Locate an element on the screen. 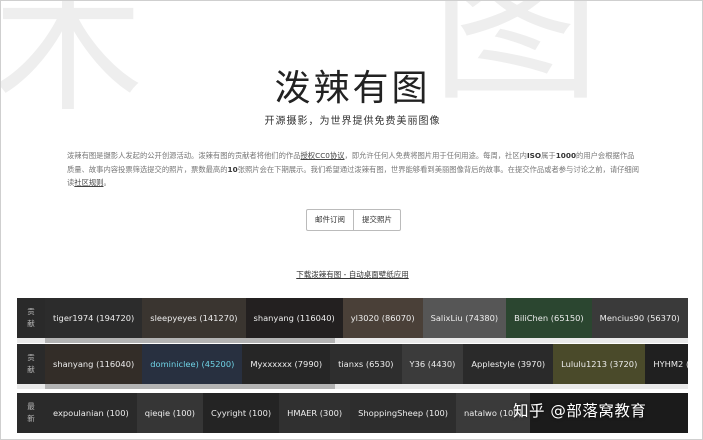 Image resolution: width=703 pixels, height=440 pixels. contributor-tile: Applestyle (3970) is located at coordinates (508, 364).